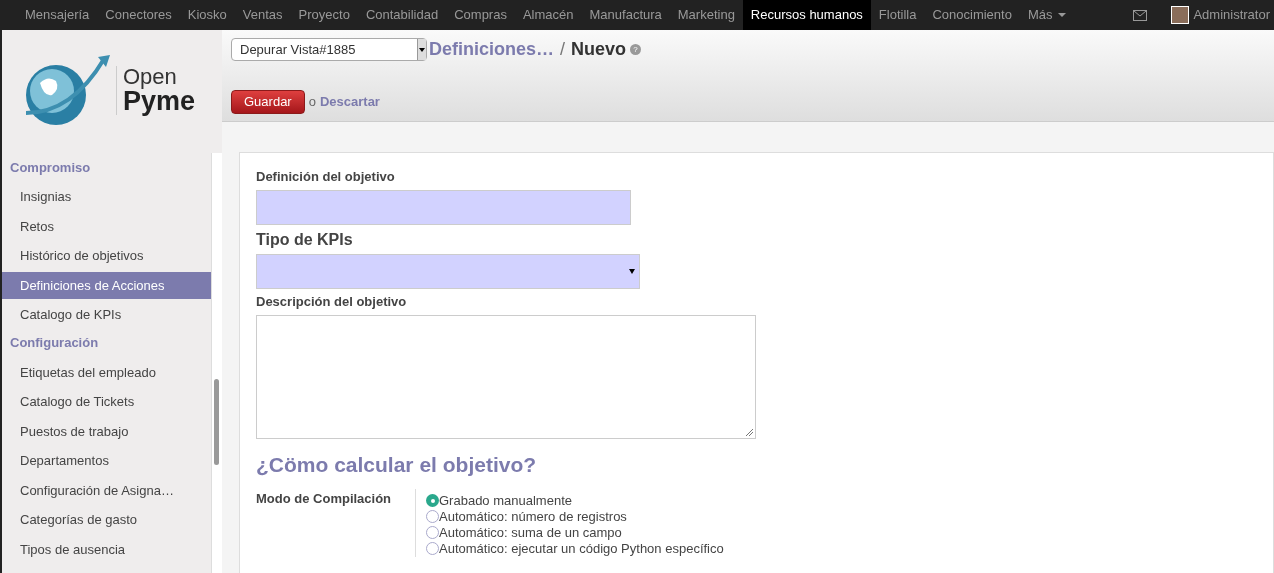 The height and width of the screenshot is (573, 1274). I want to click on sidebar-item: Catalogo de Tickets, so click(106, 402).